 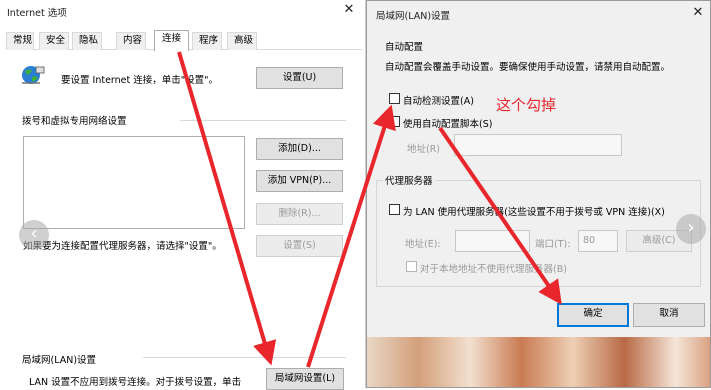 I want to click on tab-strip: 常规 安全 隐私 内容 连接 程序 高级, so click(x=184, y=40).